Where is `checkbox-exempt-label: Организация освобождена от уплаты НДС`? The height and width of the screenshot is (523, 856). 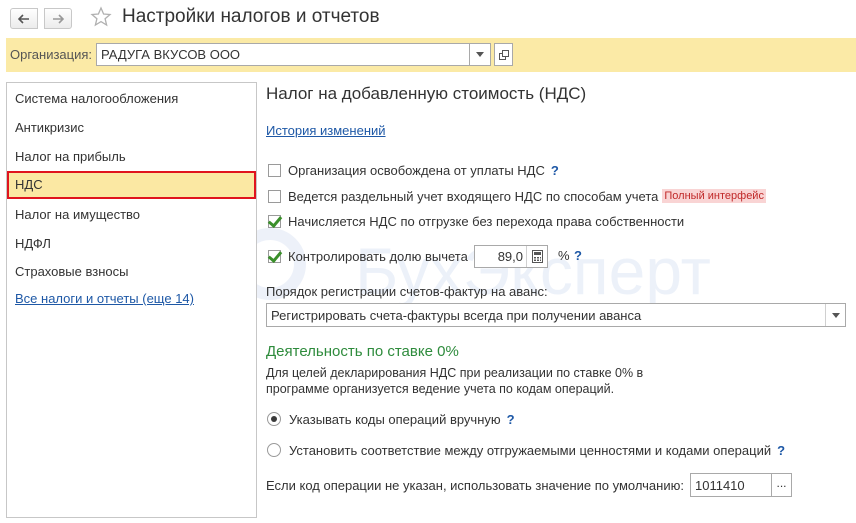
checkbox-exempt-label: Организация освобождена от уплаты НДС is located at coordinates (416, 170).